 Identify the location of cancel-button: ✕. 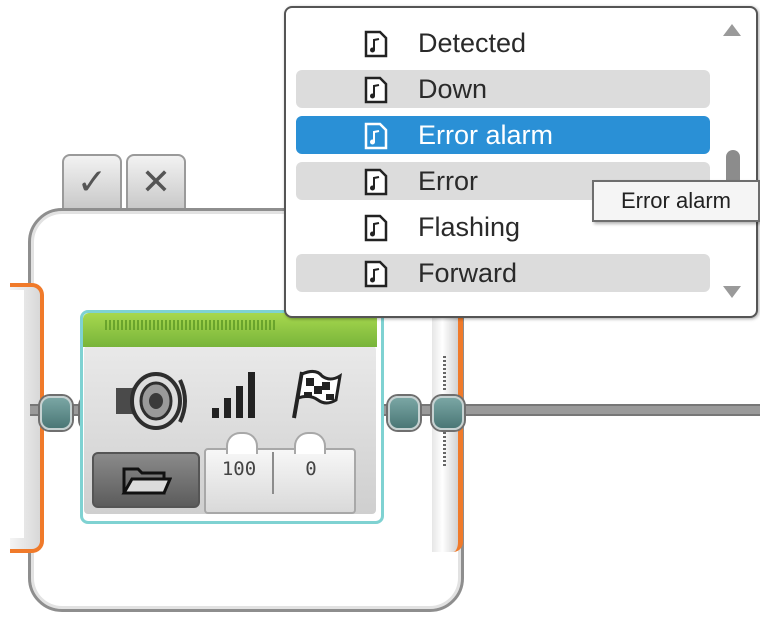
(156, 181).